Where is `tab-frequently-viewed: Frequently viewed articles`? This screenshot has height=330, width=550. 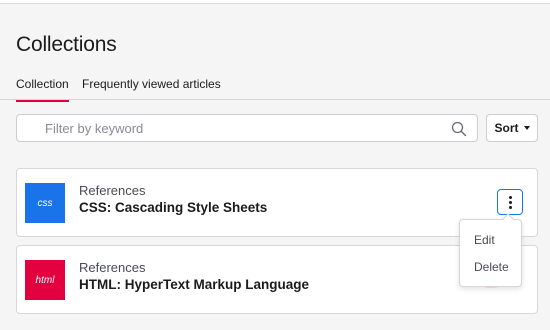 tab-frequently-viewed: Frequently viewed articles is located at coordinates (151, 88).